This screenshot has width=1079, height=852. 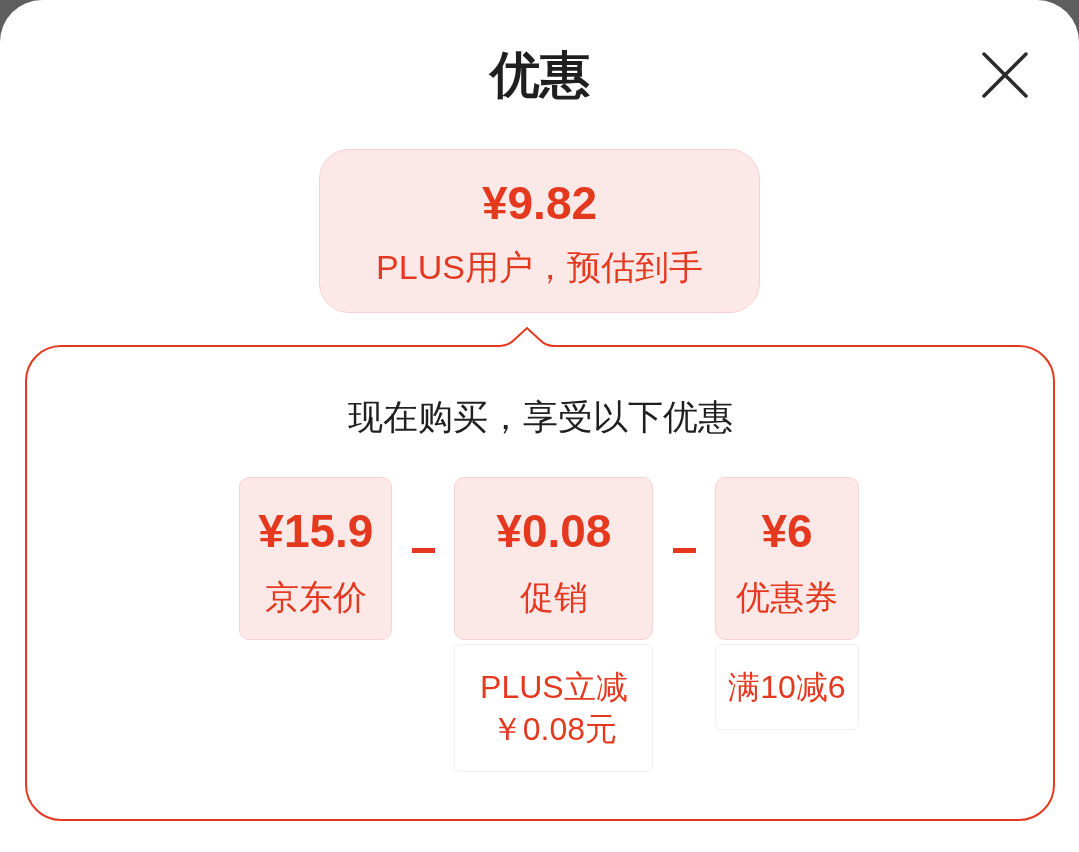 What do you see at coordinates (553, 597) in the screenshot?
I see `card-label: 促销` at bounding box center [553, 597].